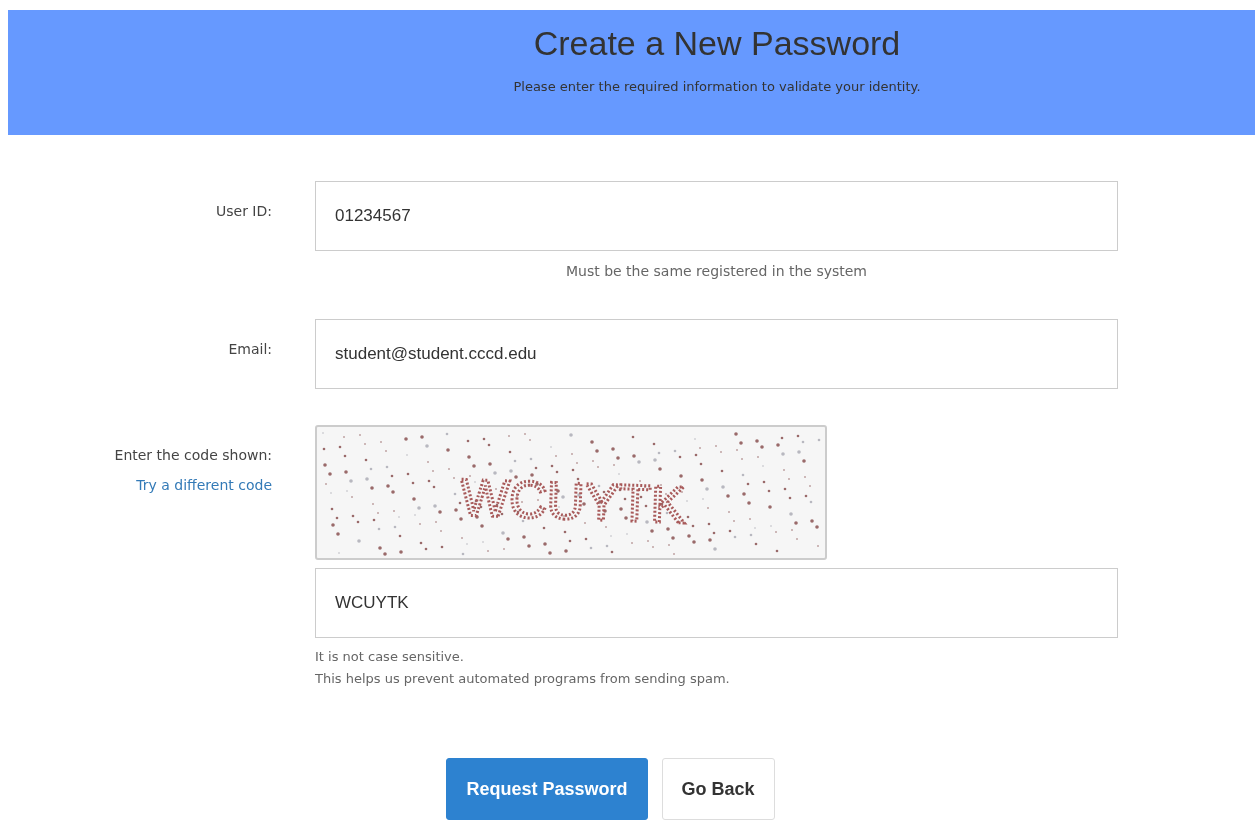  Describe the element at coordinates (193, 455) in the screenshot. I see `field-label: Enter the code shown:` at that location.